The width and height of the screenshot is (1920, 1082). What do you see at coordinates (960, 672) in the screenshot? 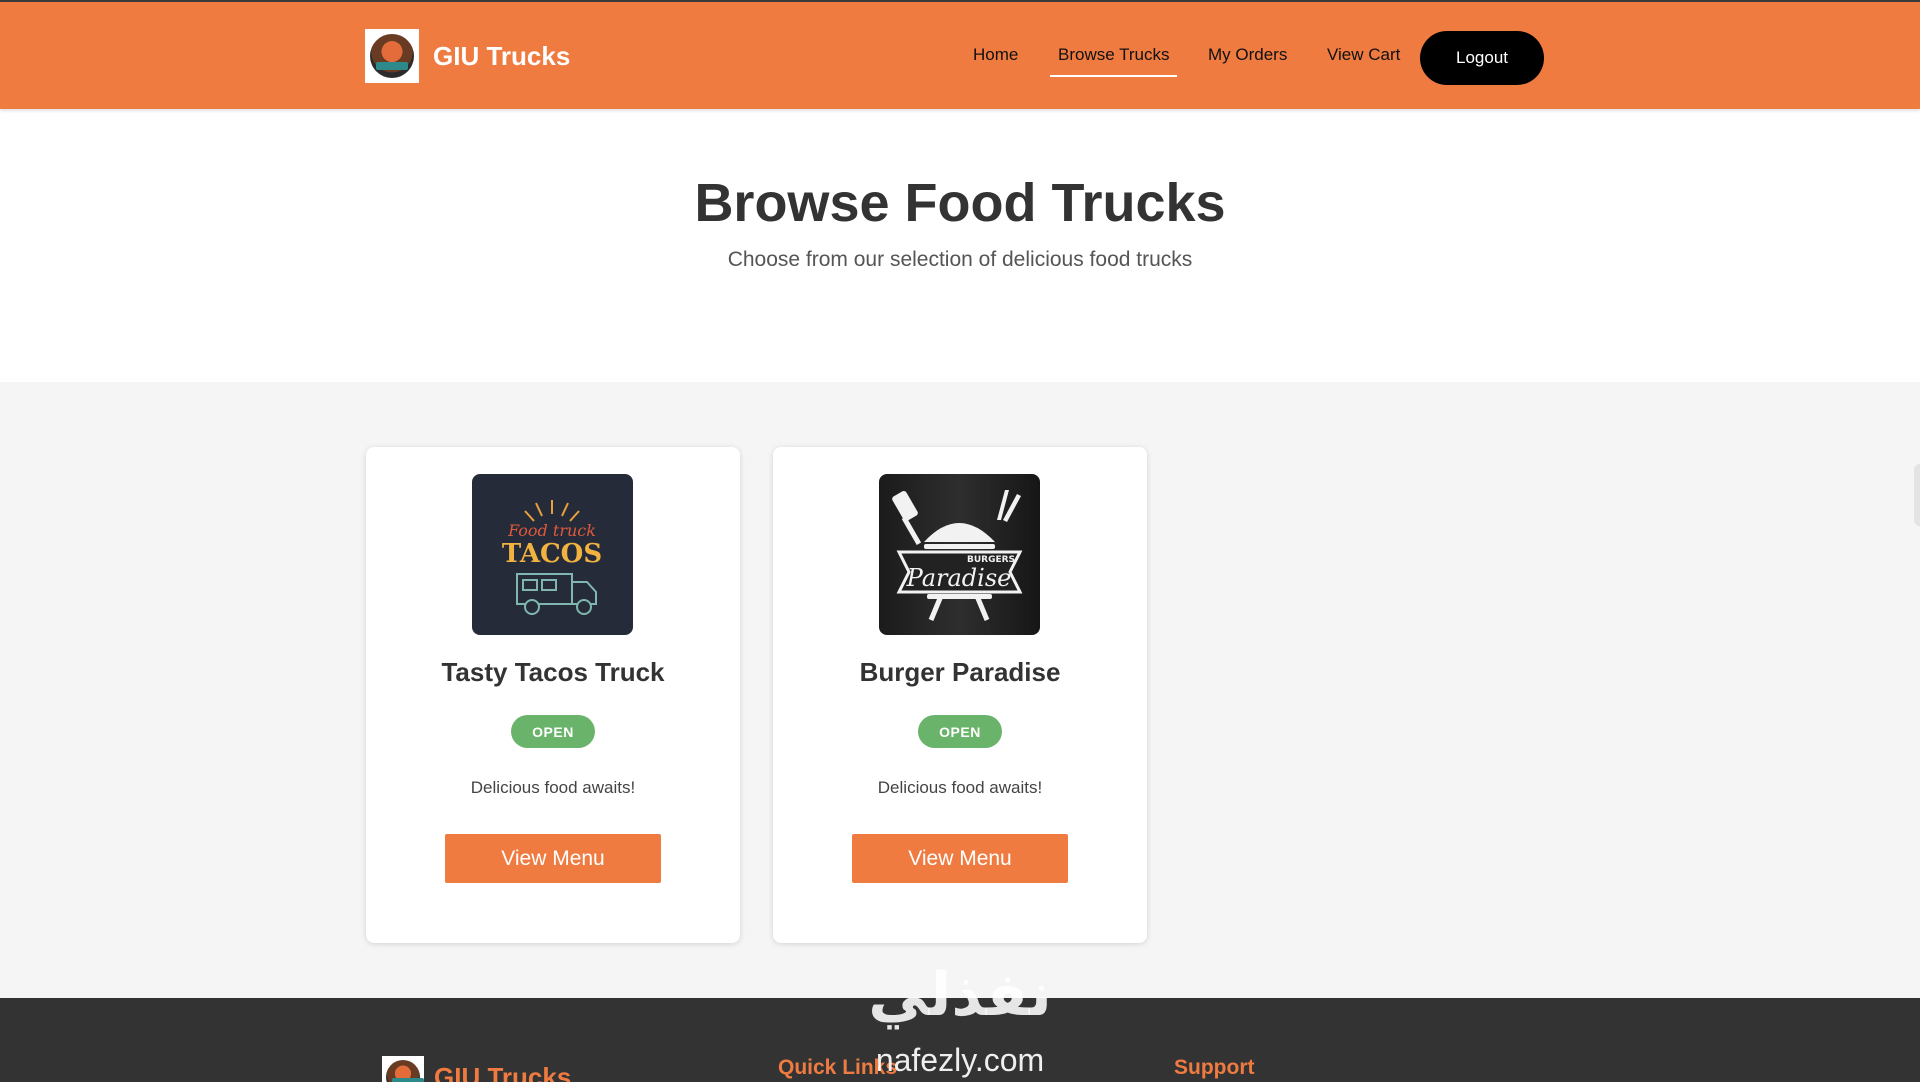
I see `truck-name: Burger Paradise` at bounding box center [960, 672].